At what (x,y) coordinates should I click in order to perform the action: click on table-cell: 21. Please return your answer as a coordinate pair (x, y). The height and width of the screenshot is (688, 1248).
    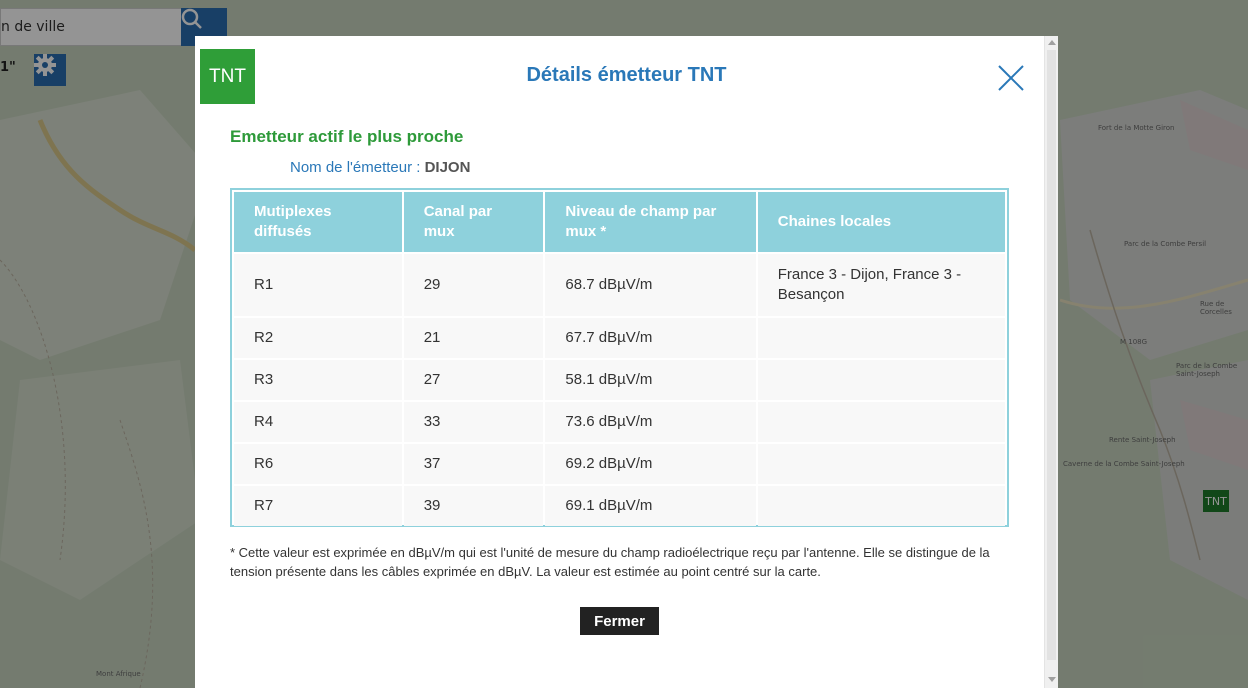
    Looking at the image, I should click on (473, 338).